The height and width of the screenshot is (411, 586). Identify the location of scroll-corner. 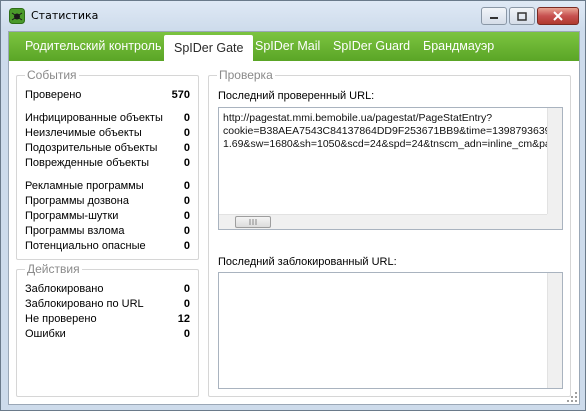
(554, 221).